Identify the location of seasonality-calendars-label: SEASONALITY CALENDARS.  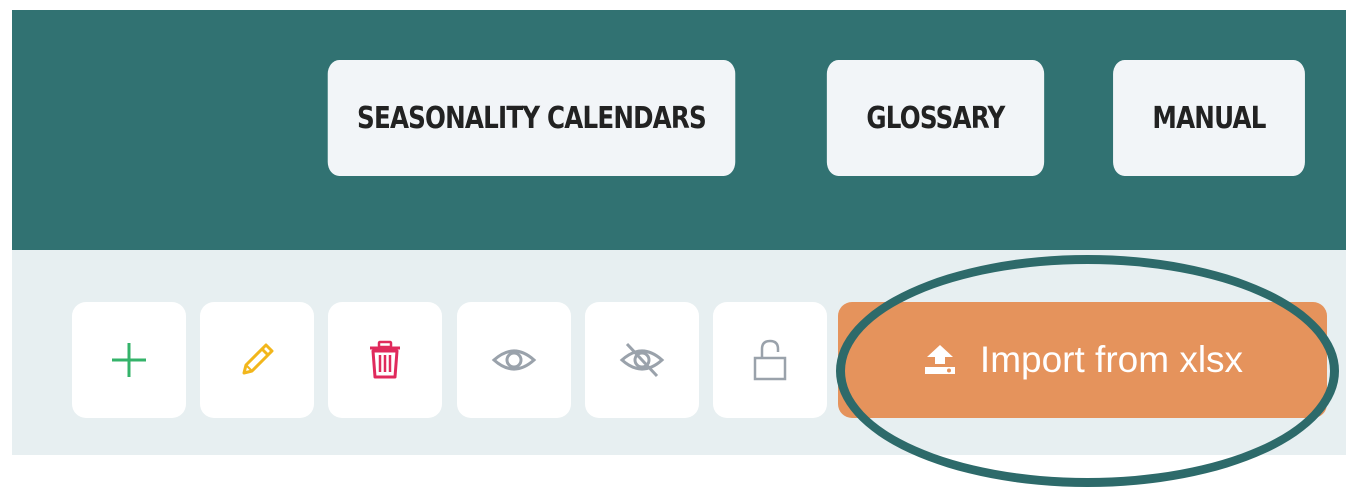
(532, 118).